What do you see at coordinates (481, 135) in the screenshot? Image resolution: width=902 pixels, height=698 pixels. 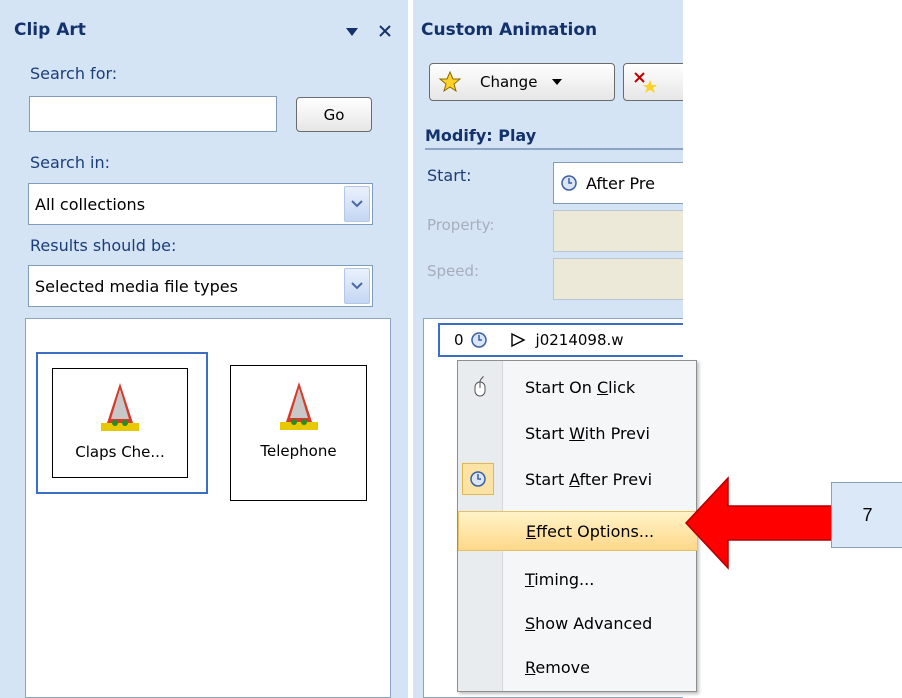 I see `modify-heading: Modify: Play` at bounding box center [481, 135].